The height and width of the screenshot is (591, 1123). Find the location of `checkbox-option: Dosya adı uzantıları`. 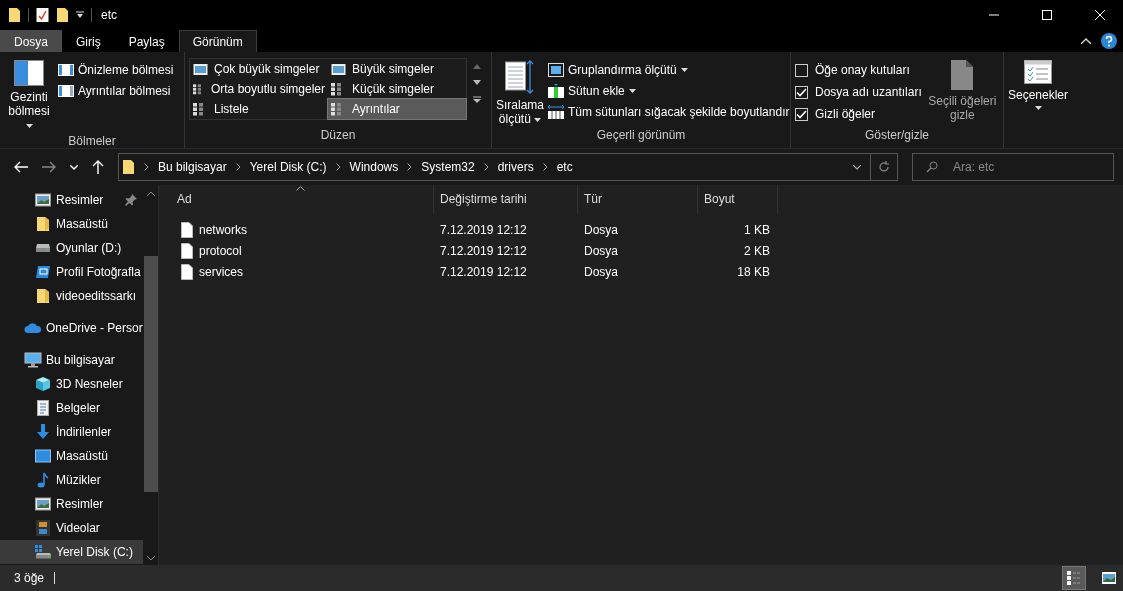

checkbox-option: Dosya adı uzantıları is located at coordinates (858, 92).